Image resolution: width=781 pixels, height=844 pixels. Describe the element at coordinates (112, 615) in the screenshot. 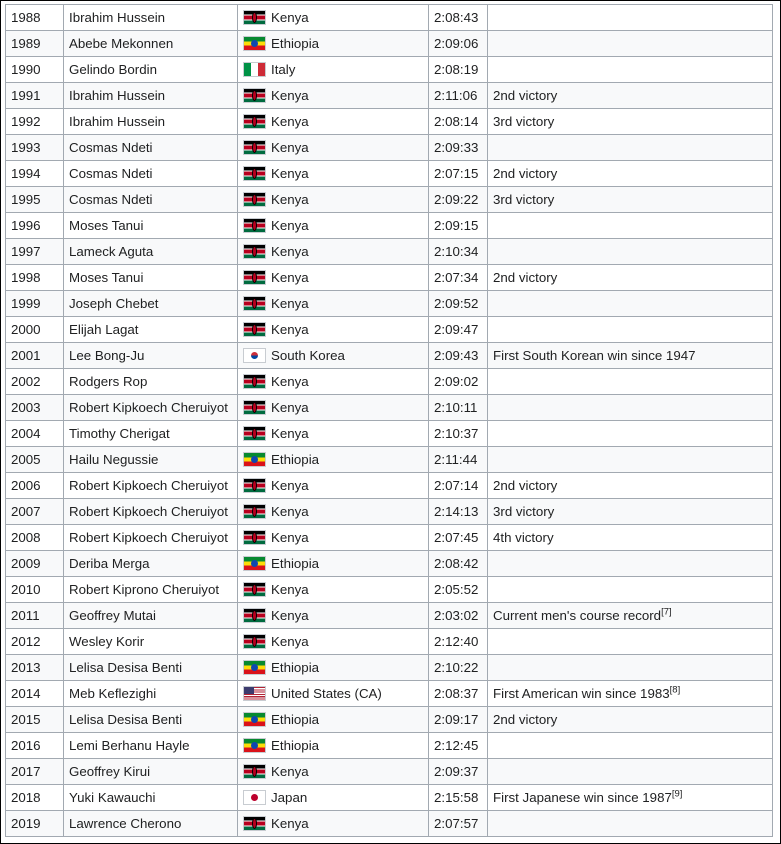

I see `athlete-link: Geoffrey Mutai` at that location.